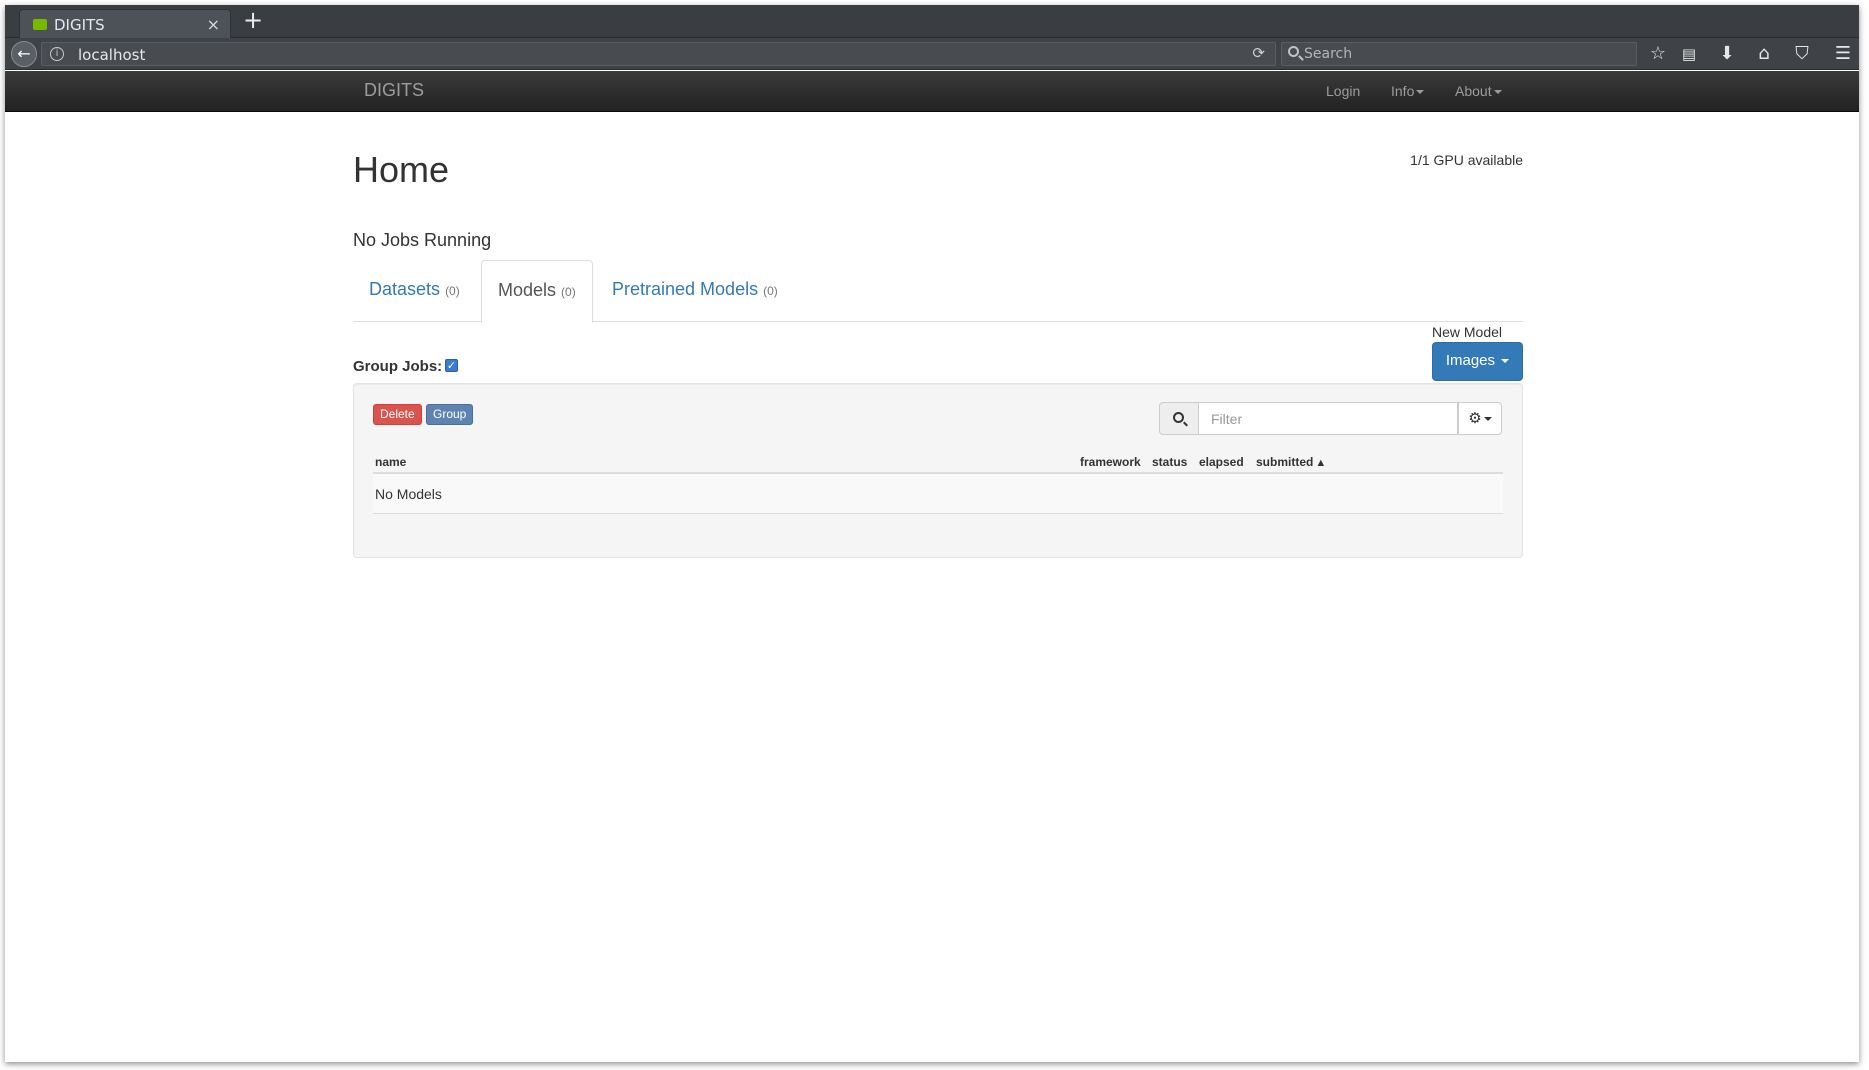 Image resolution: width=1869 pixels, height=1070 pixels. What do you see at coordinates (452, 291) in the screenshot?
I see `tab-datasets-count: (0)` at bounding box center [452, 291].